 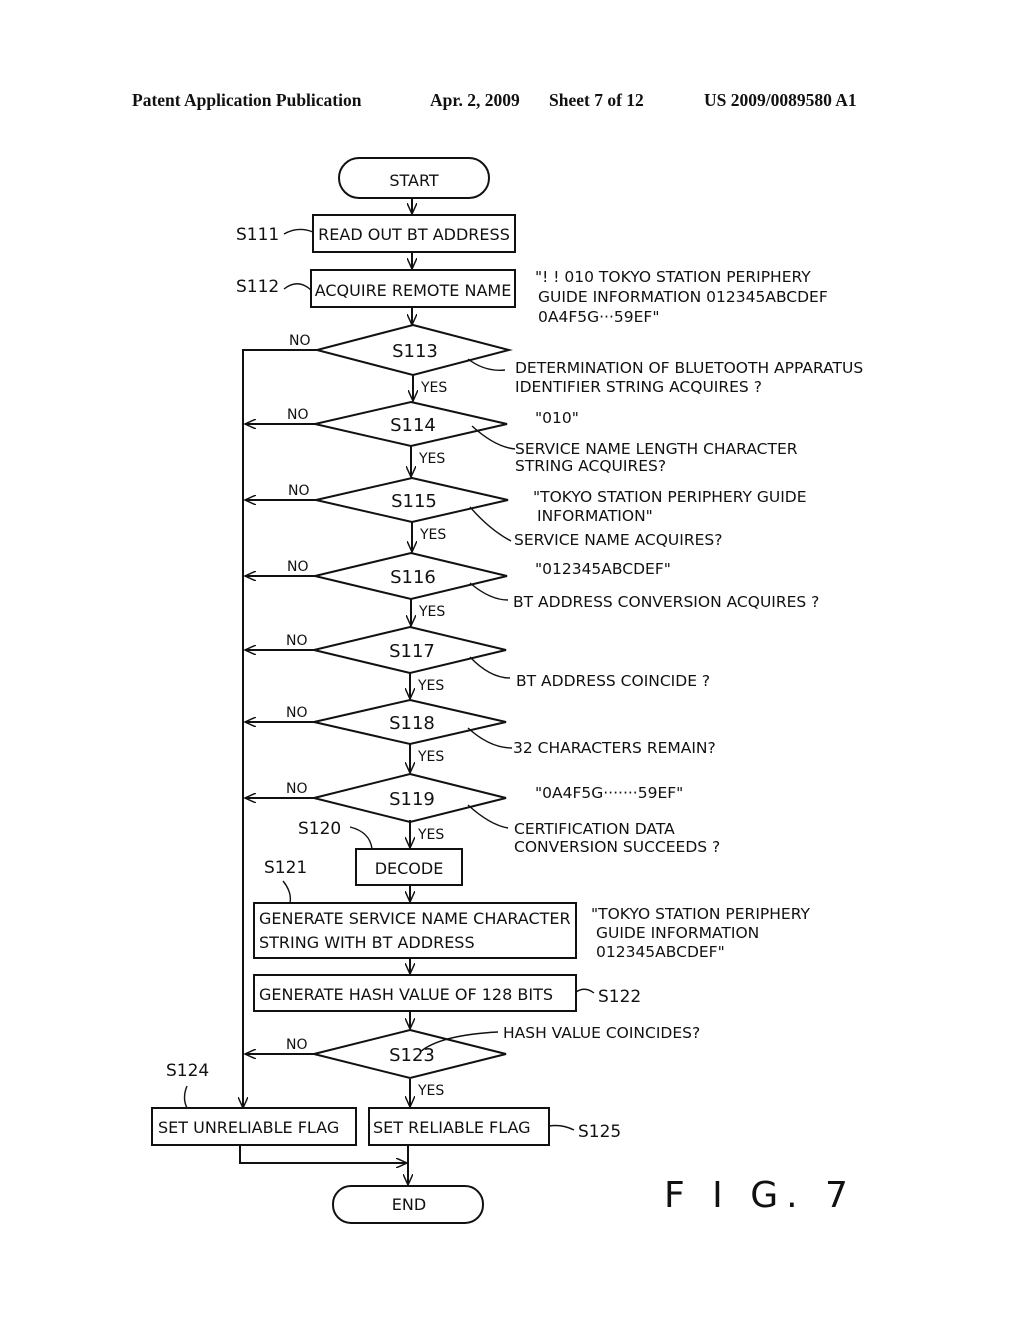 What do you see at coordinates (413, 425) in the screenshot?
I see `decision-s114-id: S114` at bounding box center [413, 425].